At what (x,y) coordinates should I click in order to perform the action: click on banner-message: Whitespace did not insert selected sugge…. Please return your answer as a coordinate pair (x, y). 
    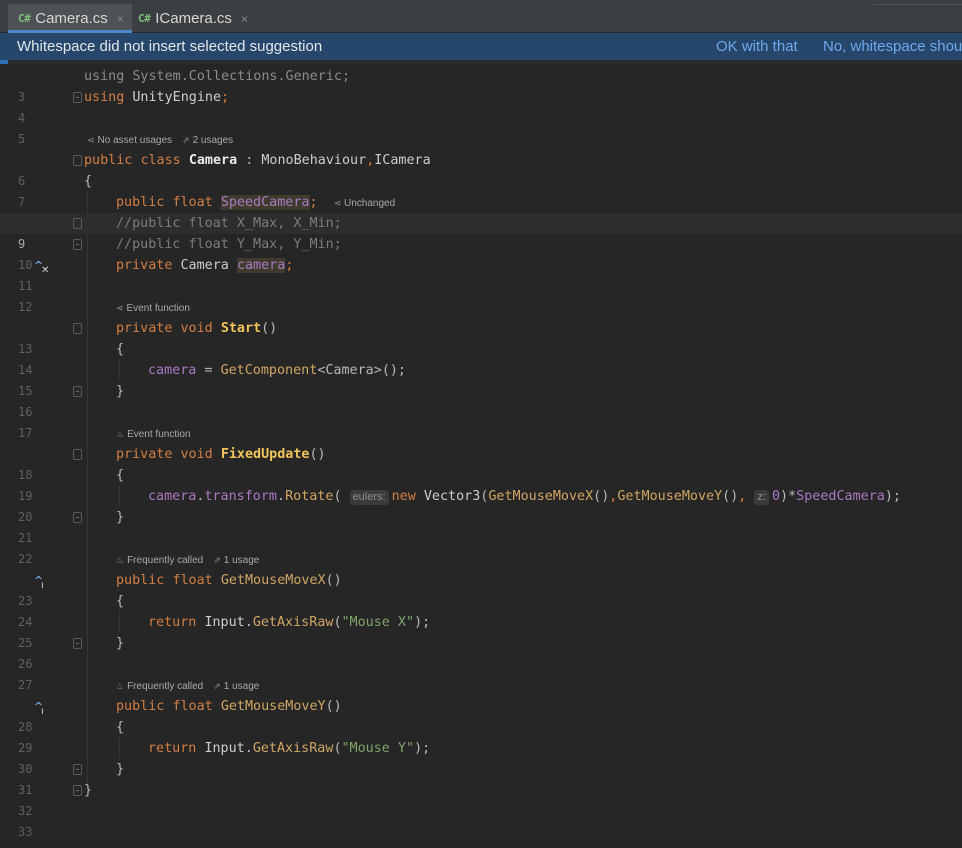
    Looking at the image, I should click on (170, 46).